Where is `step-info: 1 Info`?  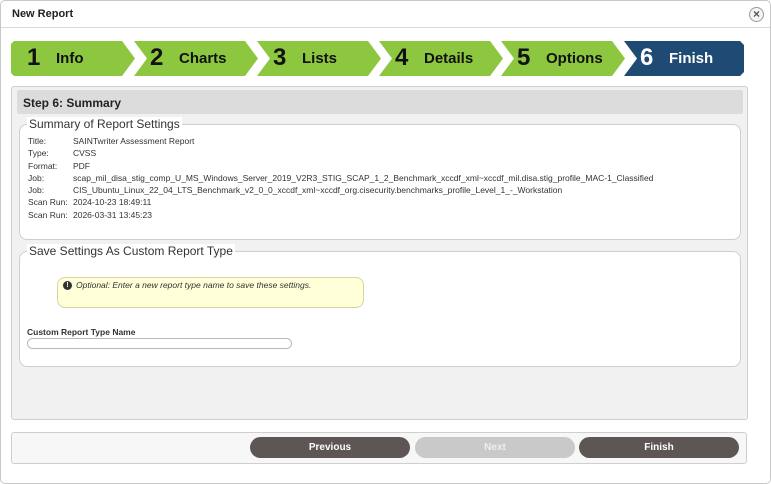 step-info: 1 Info is located at coordinates (73, 58).